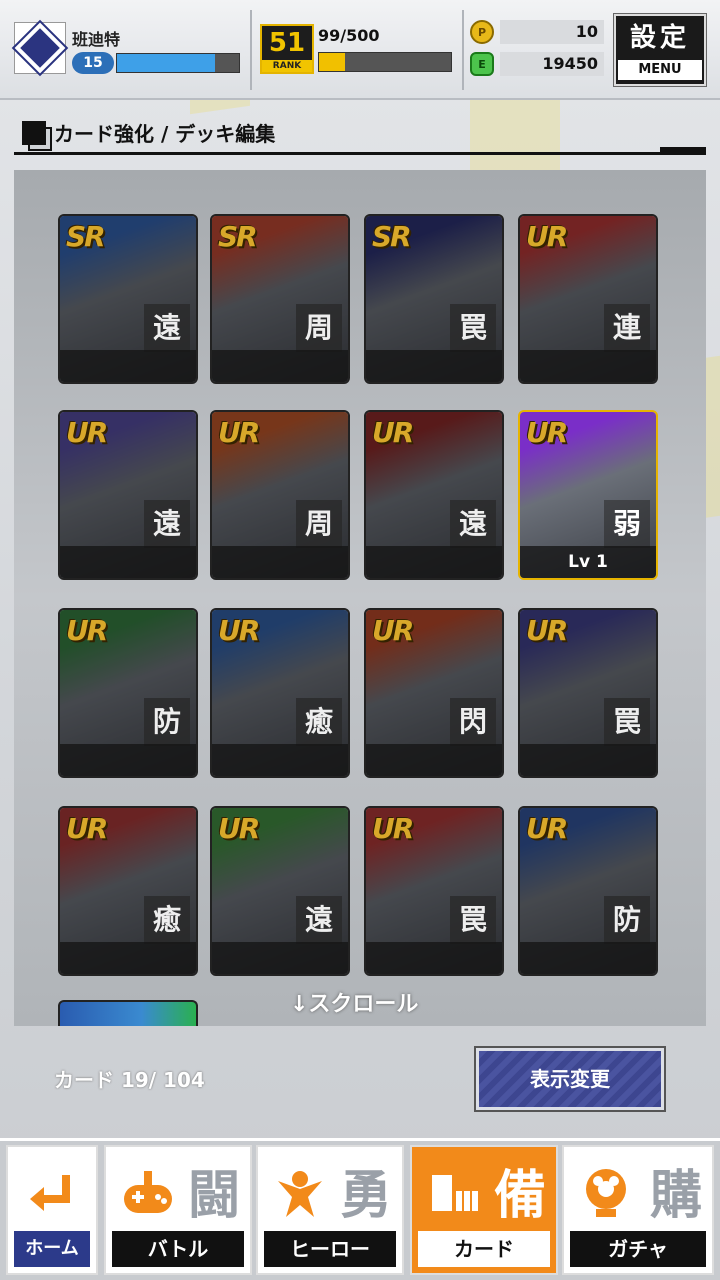 Image resolution: width=720 pixels, height=1280 pixels. I want to click on nav-tab-home: ホーム, so click(52, 1210).